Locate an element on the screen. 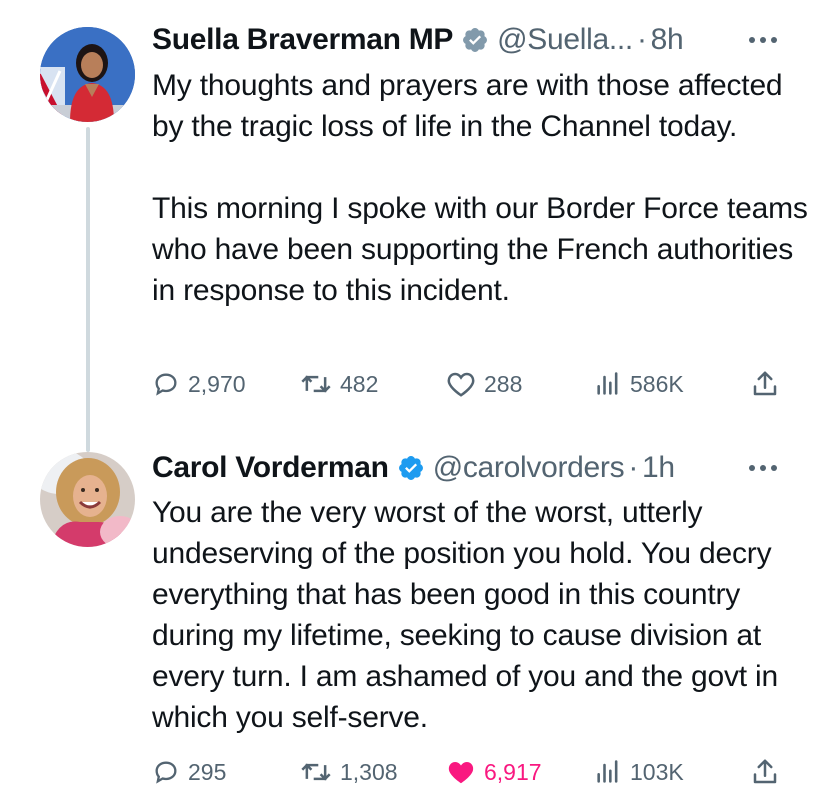 This screenshot has width=828, height=807. timestamp: 1h is located at coordinates (658, 468).